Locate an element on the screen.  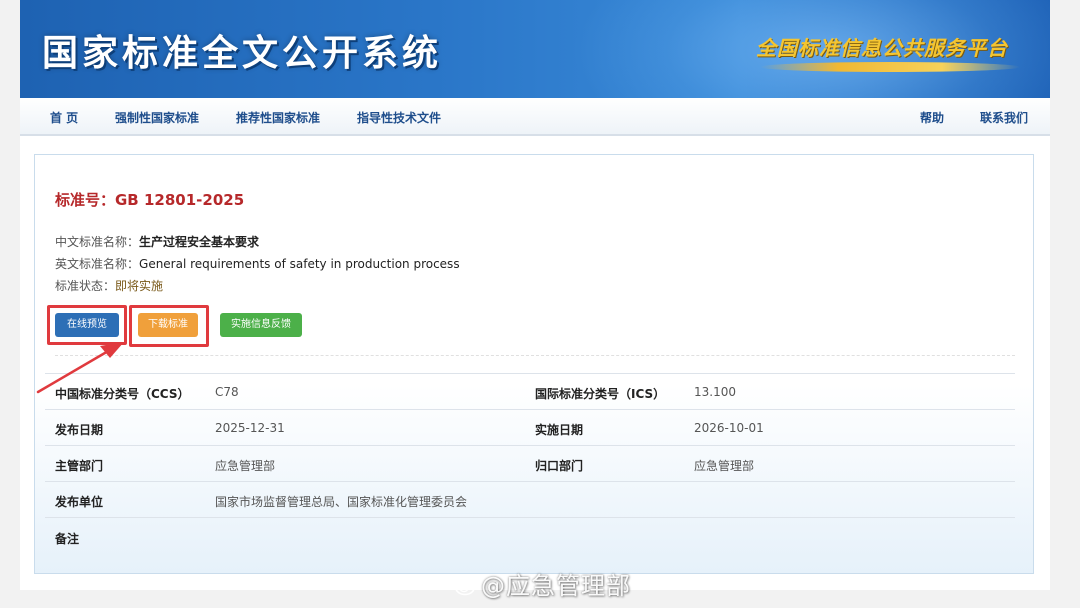
weibo-logo-icon is located at coordinates (465, 587).